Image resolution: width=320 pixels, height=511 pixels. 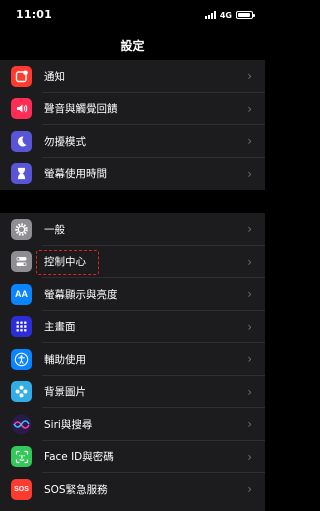 I want to click on faceid-icon, so click(x=21, y=457).